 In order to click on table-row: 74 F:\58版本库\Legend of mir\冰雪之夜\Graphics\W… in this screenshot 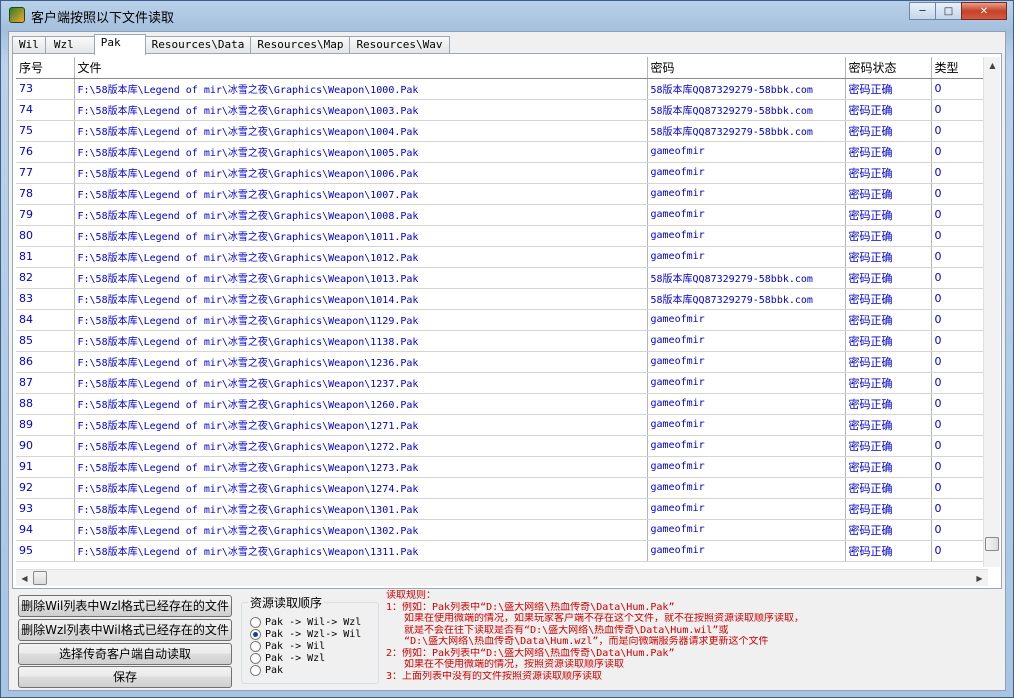, I will do `click(502, 110)`.